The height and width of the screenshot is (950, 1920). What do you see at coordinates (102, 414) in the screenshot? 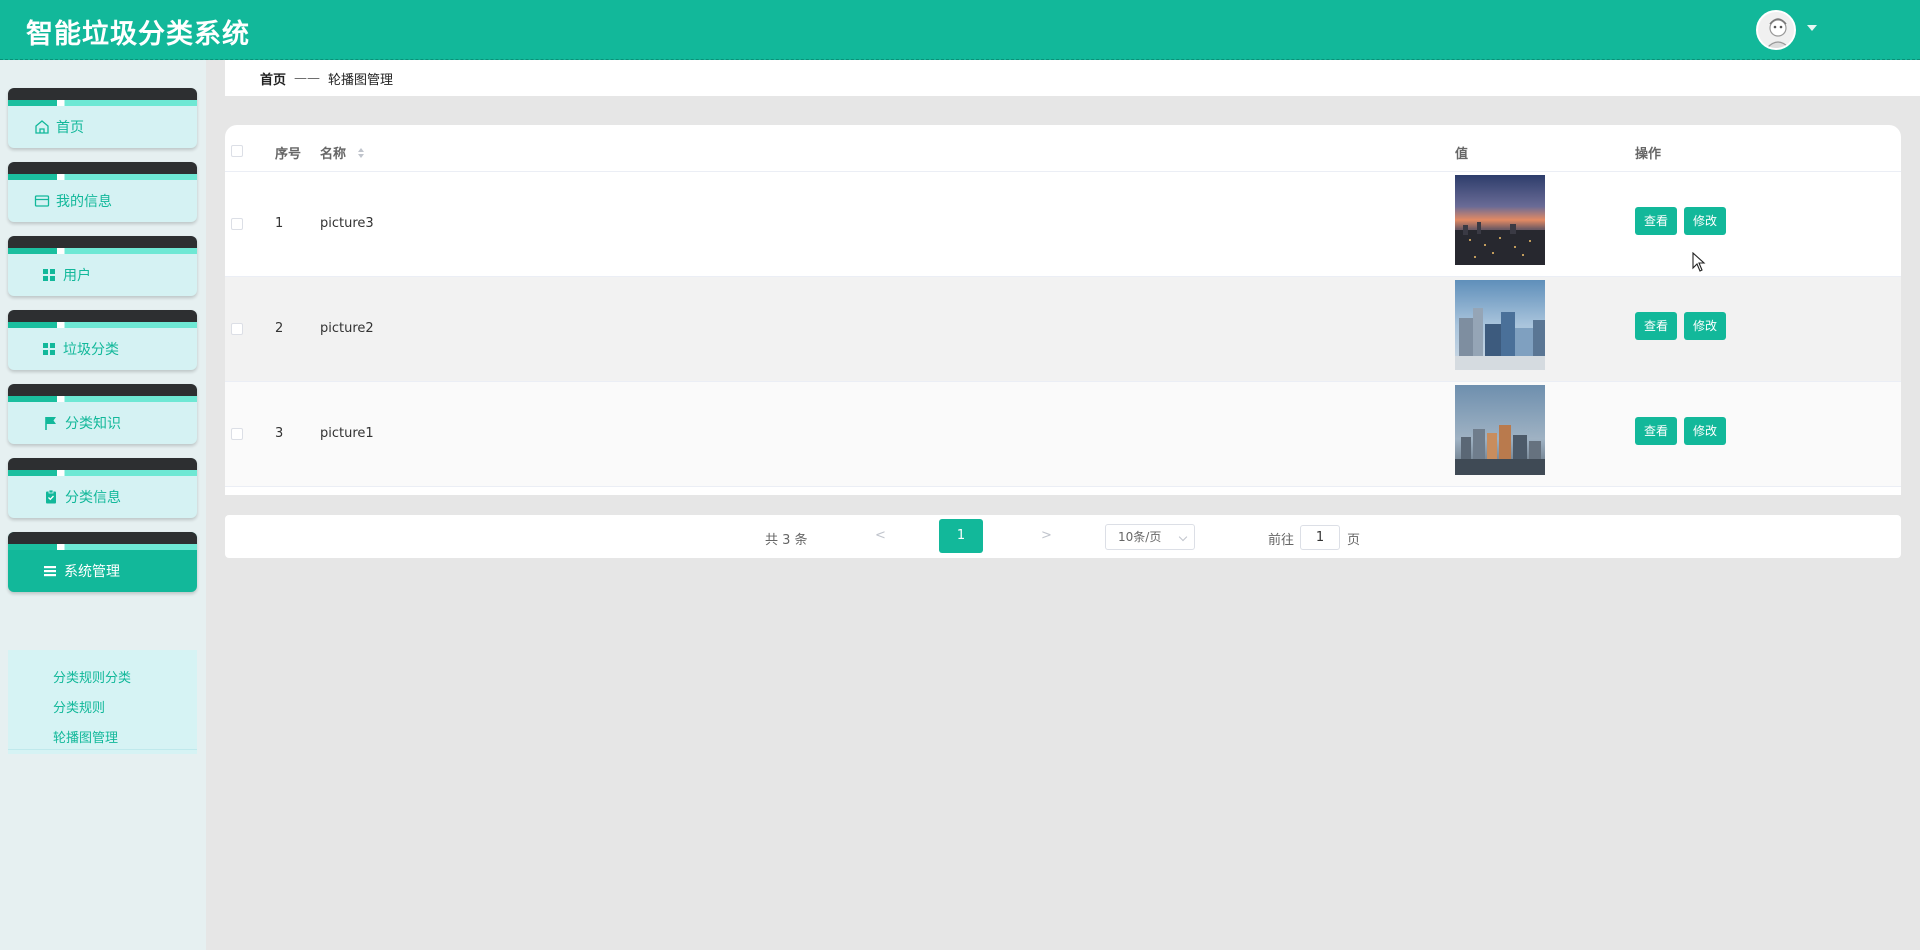
I see `sidebar-item-knowledge: 分类知识` at bounding box center [102, 414].